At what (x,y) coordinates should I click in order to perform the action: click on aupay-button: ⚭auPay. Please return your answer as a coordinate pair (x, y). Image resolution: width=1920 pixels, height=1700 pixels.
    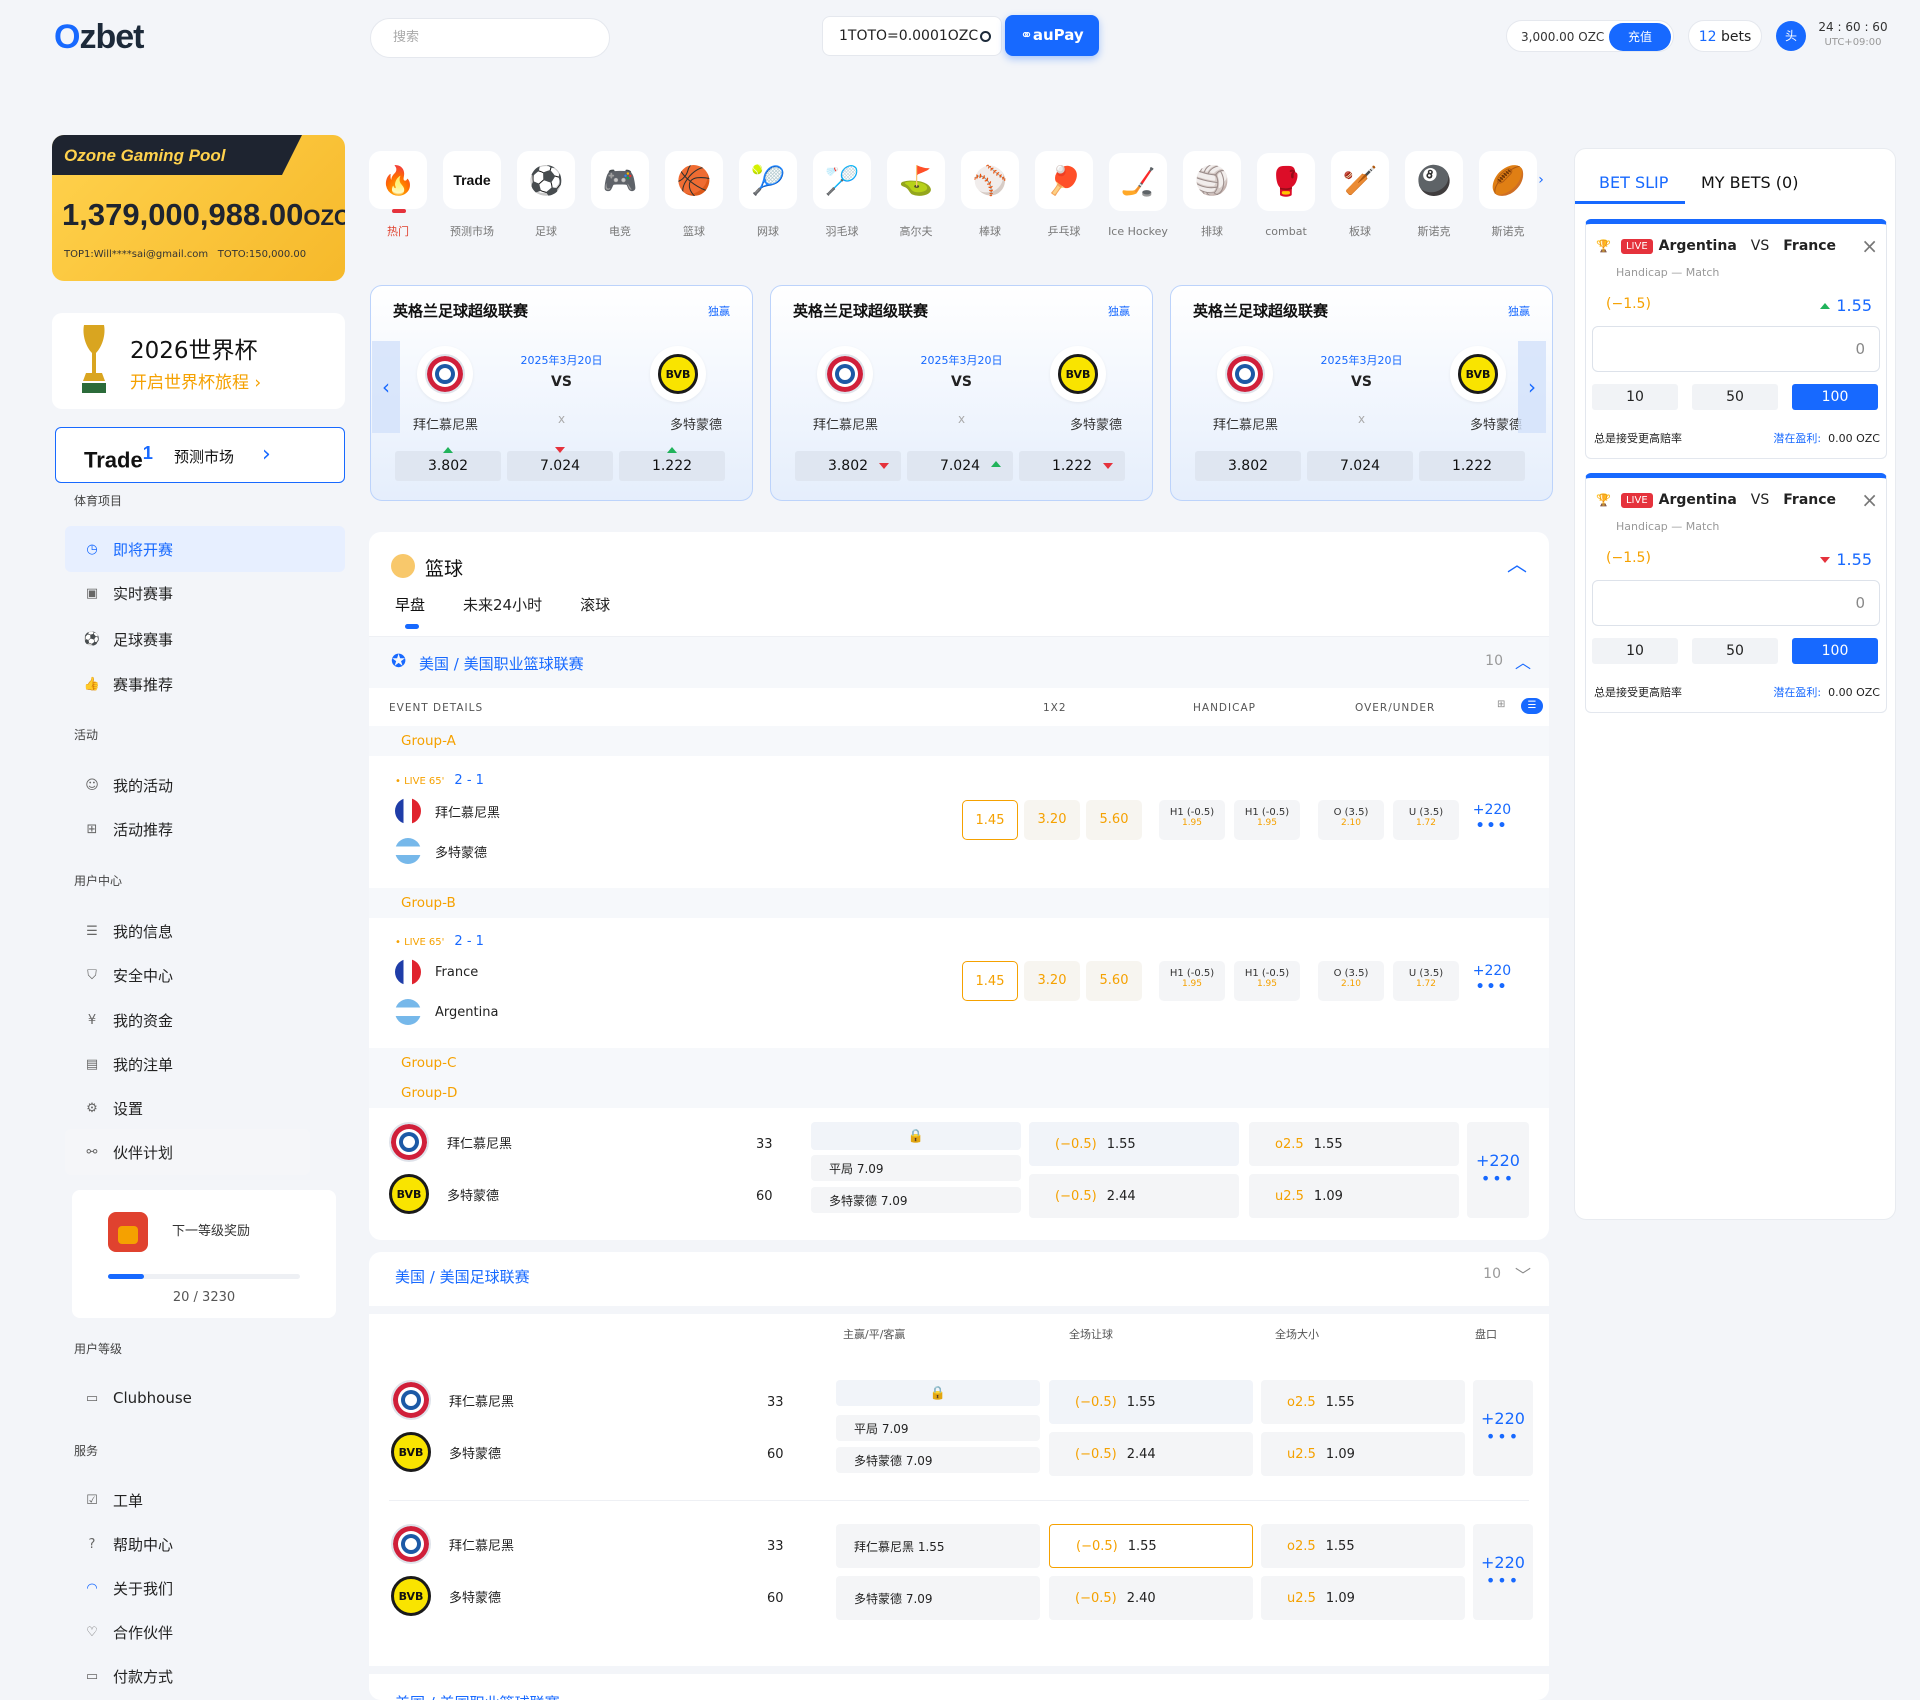
    Looking at the image, I should click on (1052, 35).